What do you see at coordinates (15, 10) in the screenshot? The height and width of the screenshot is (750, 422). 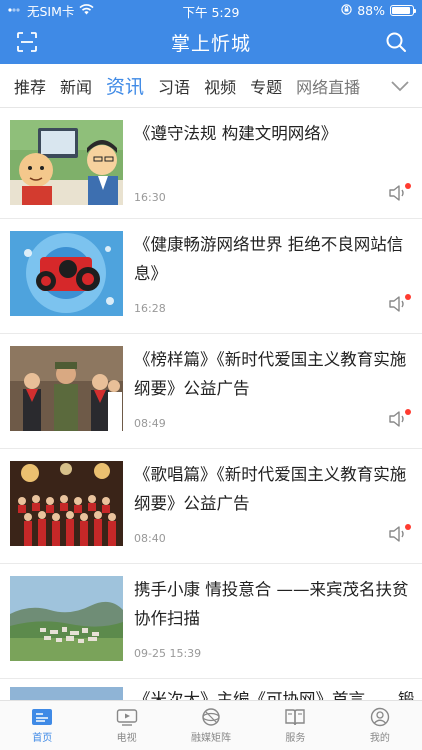 I see `signal-icon` at bounding box center [15, 10].